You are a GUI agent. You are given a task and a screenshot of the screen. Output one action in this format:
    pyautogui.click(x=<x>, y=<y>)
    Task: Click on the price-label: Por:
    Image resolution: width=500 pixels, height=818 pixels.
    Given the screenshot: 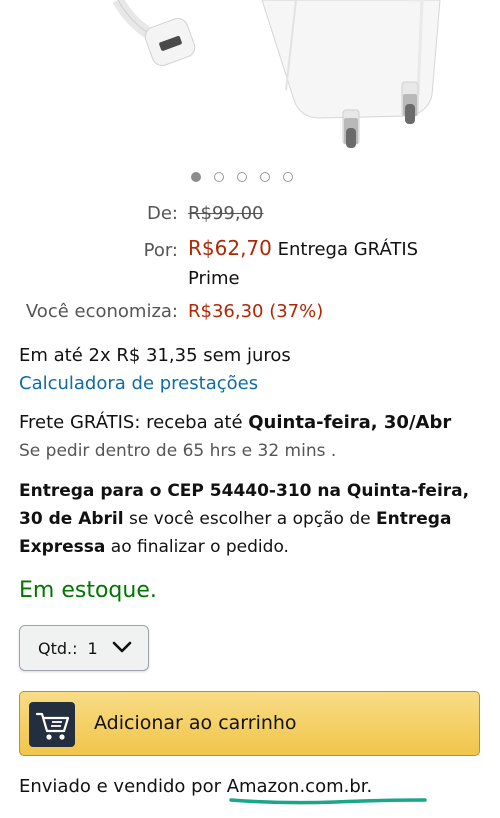 What is the action you would take?
    pyautogui.click(x=160, y=250)
    